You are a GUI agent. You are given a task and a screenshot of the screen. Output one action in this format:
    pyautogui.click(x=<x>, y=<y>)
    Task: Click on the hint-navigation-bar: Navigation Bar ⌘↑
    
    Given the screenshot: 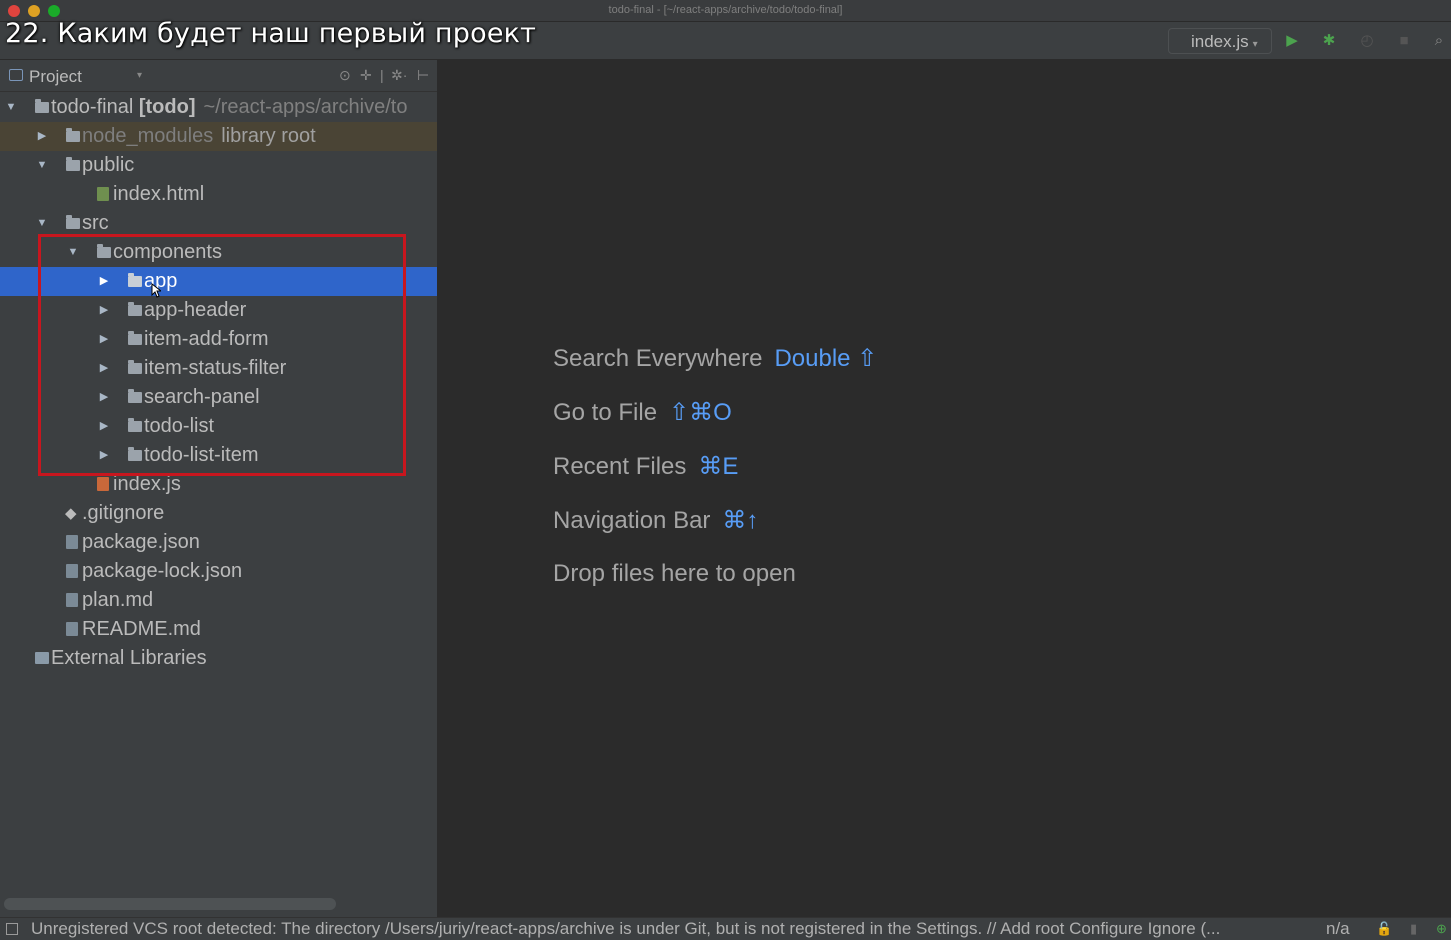 What is the action you would take?
    pyautogui.click(x=655, y=520)
    